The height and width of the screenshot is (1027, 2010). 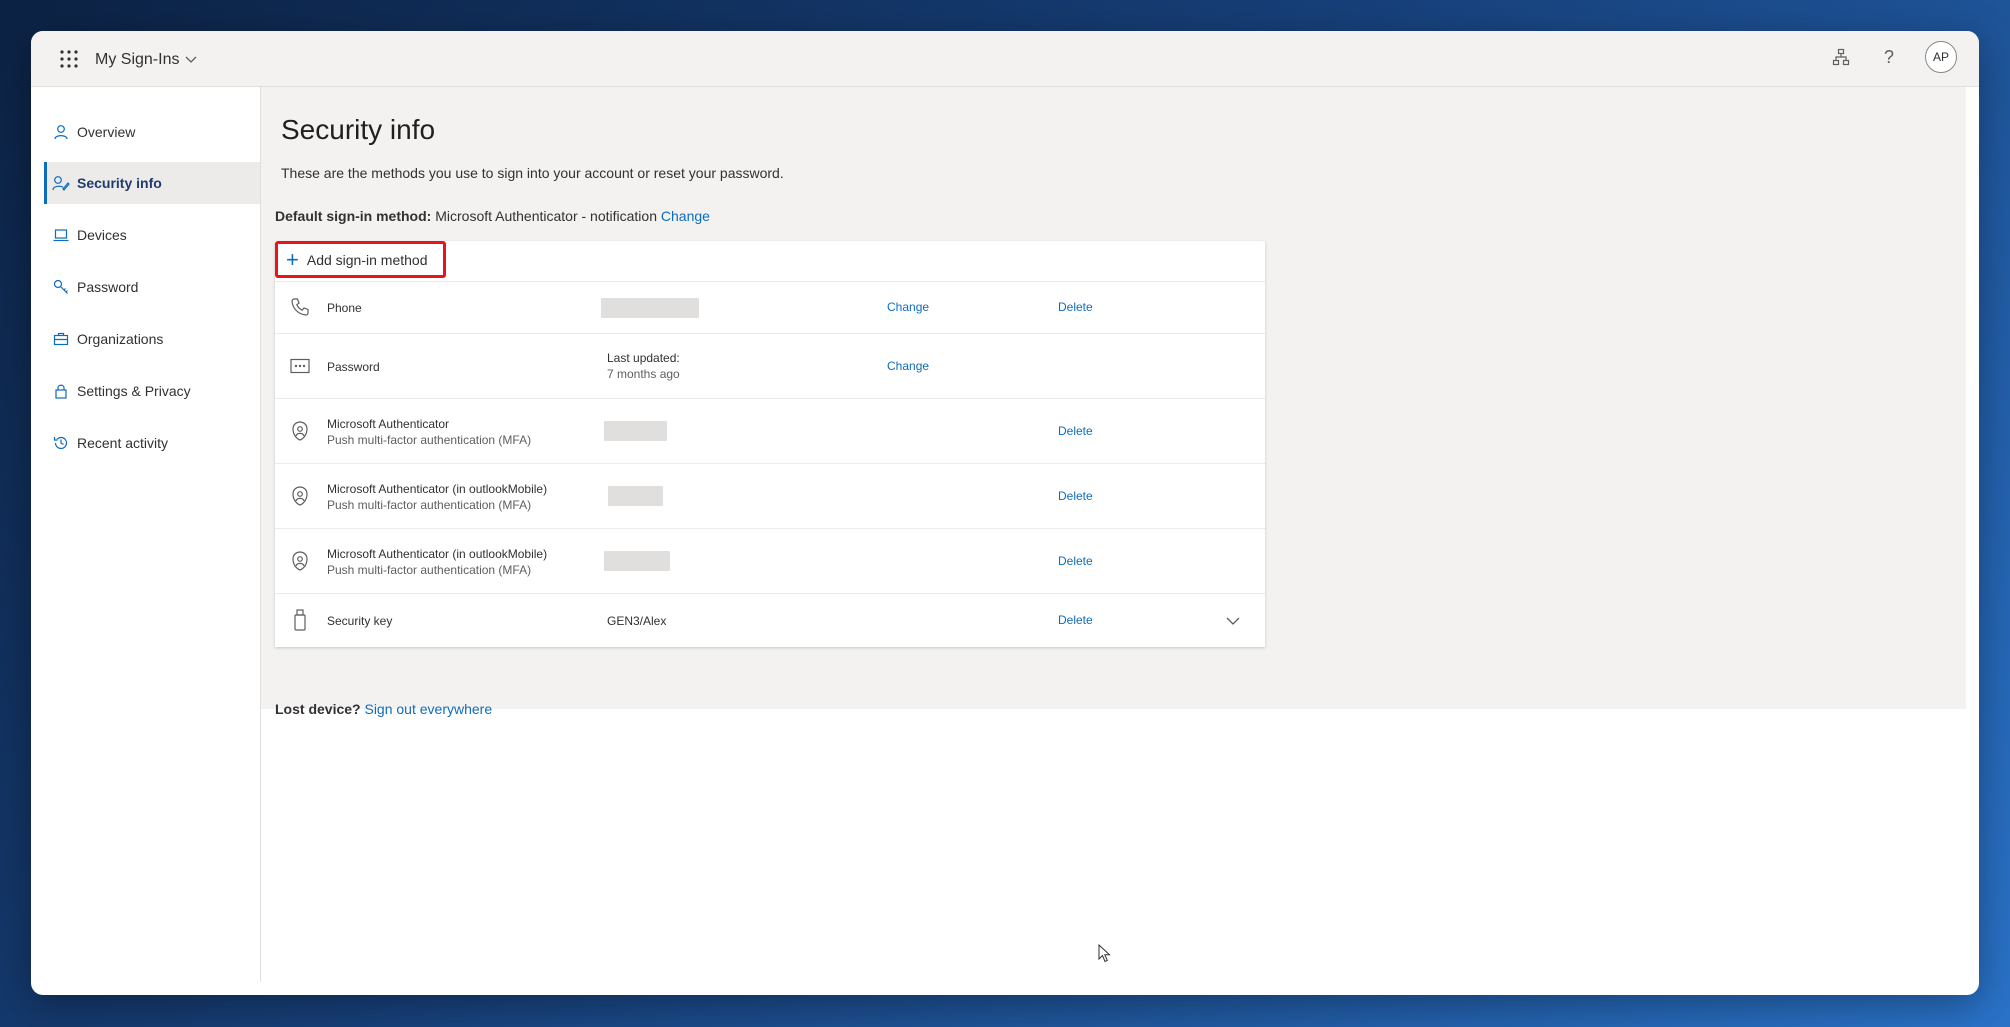 What do you see at coordinates (69, 59) in the screenshot?
I see `app-launcher-icon` at bounding box center [69, 59].